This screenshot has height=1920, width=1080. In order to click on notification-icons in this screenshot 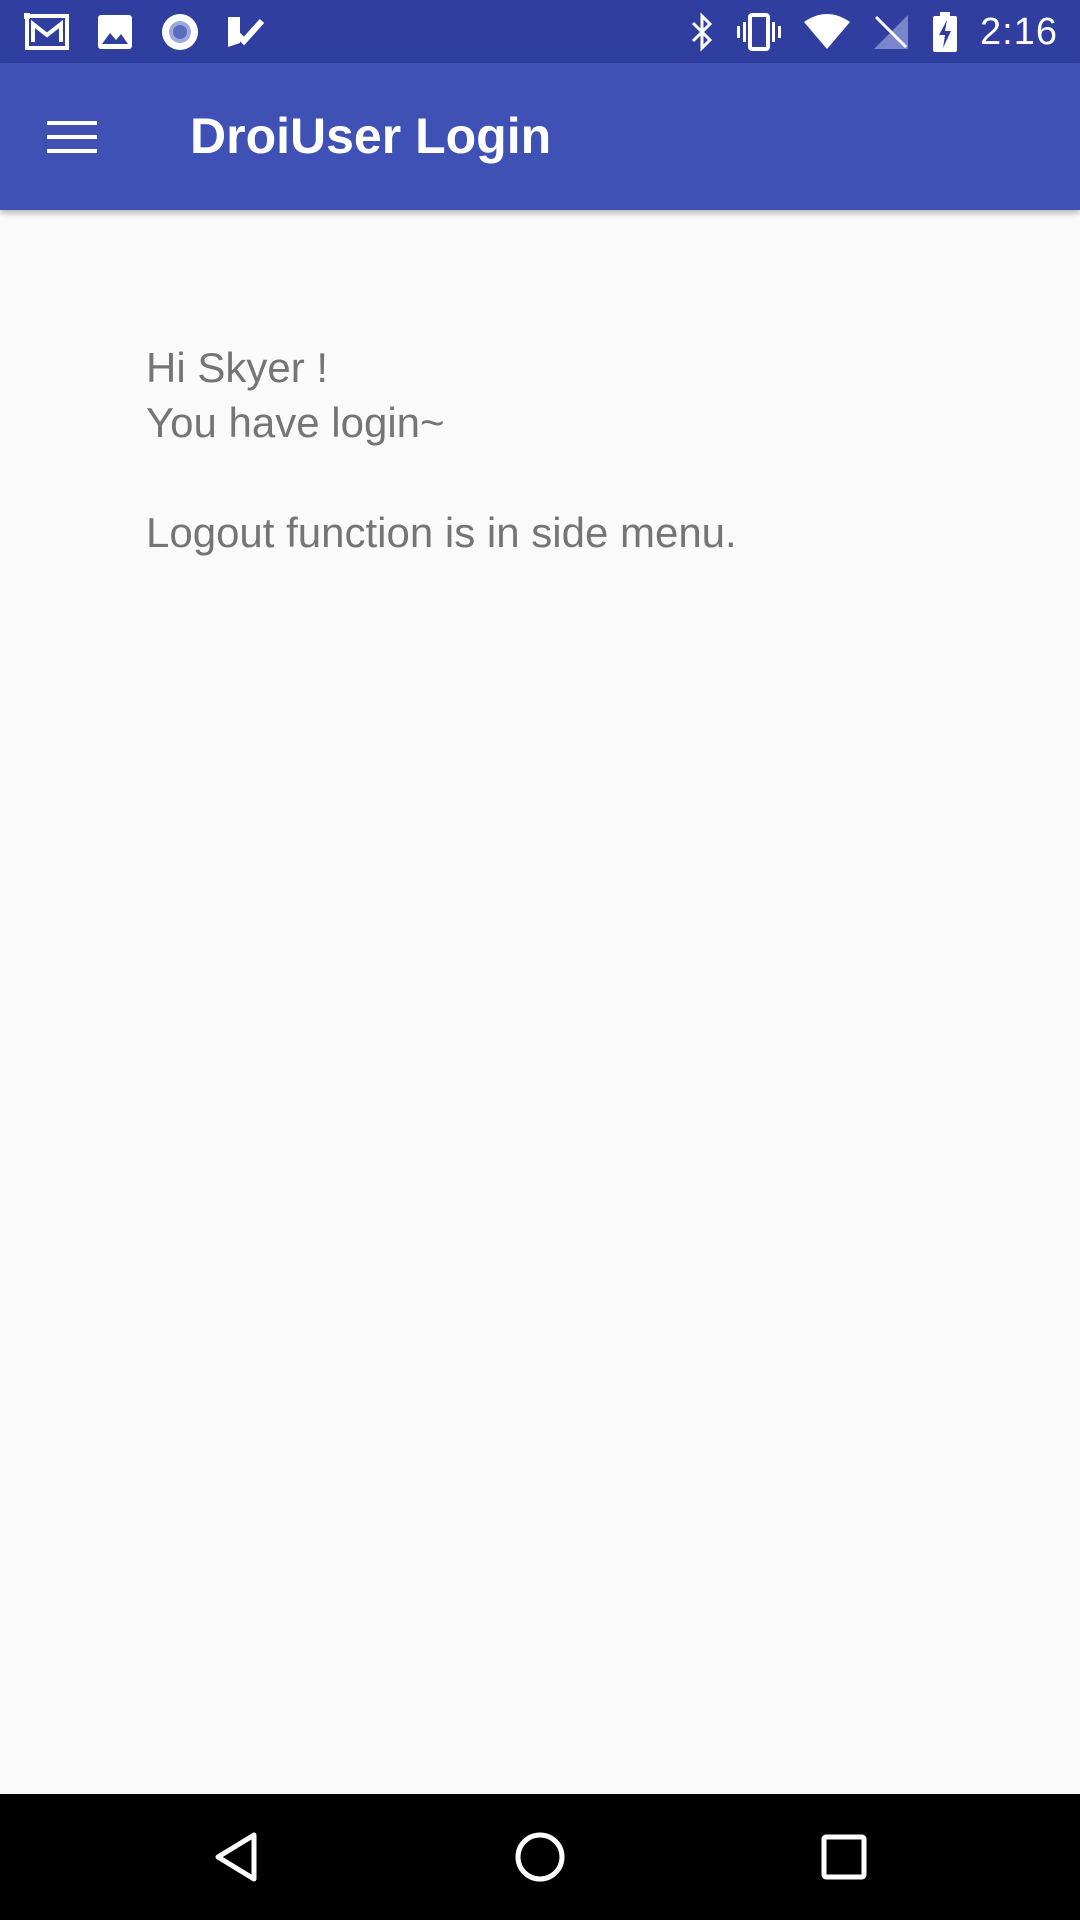, I will do `click(145, 32)`.